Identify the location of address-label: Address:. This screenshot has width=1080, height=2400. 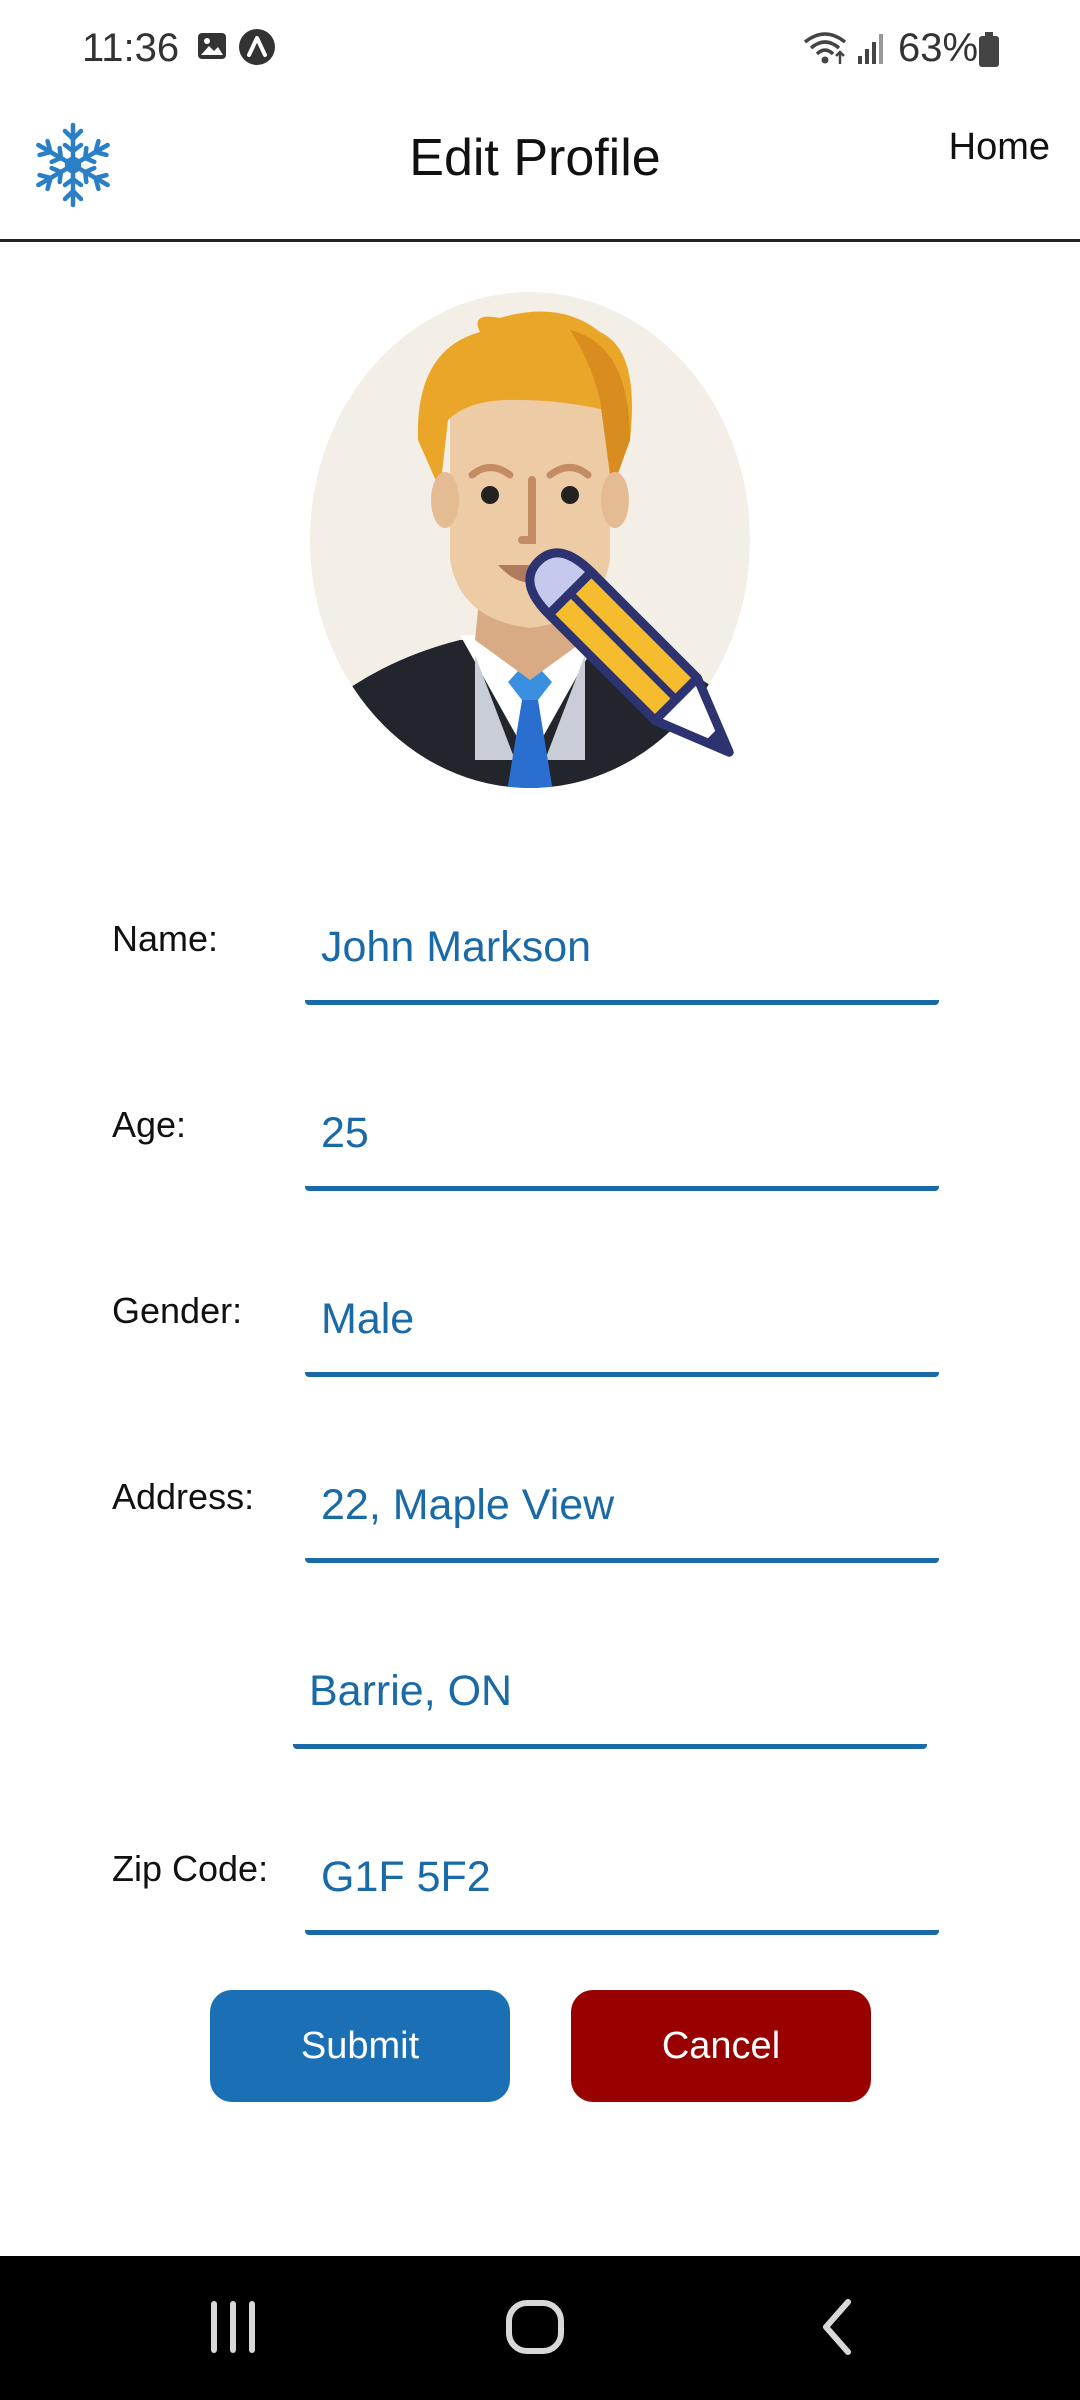
(183, 1496).